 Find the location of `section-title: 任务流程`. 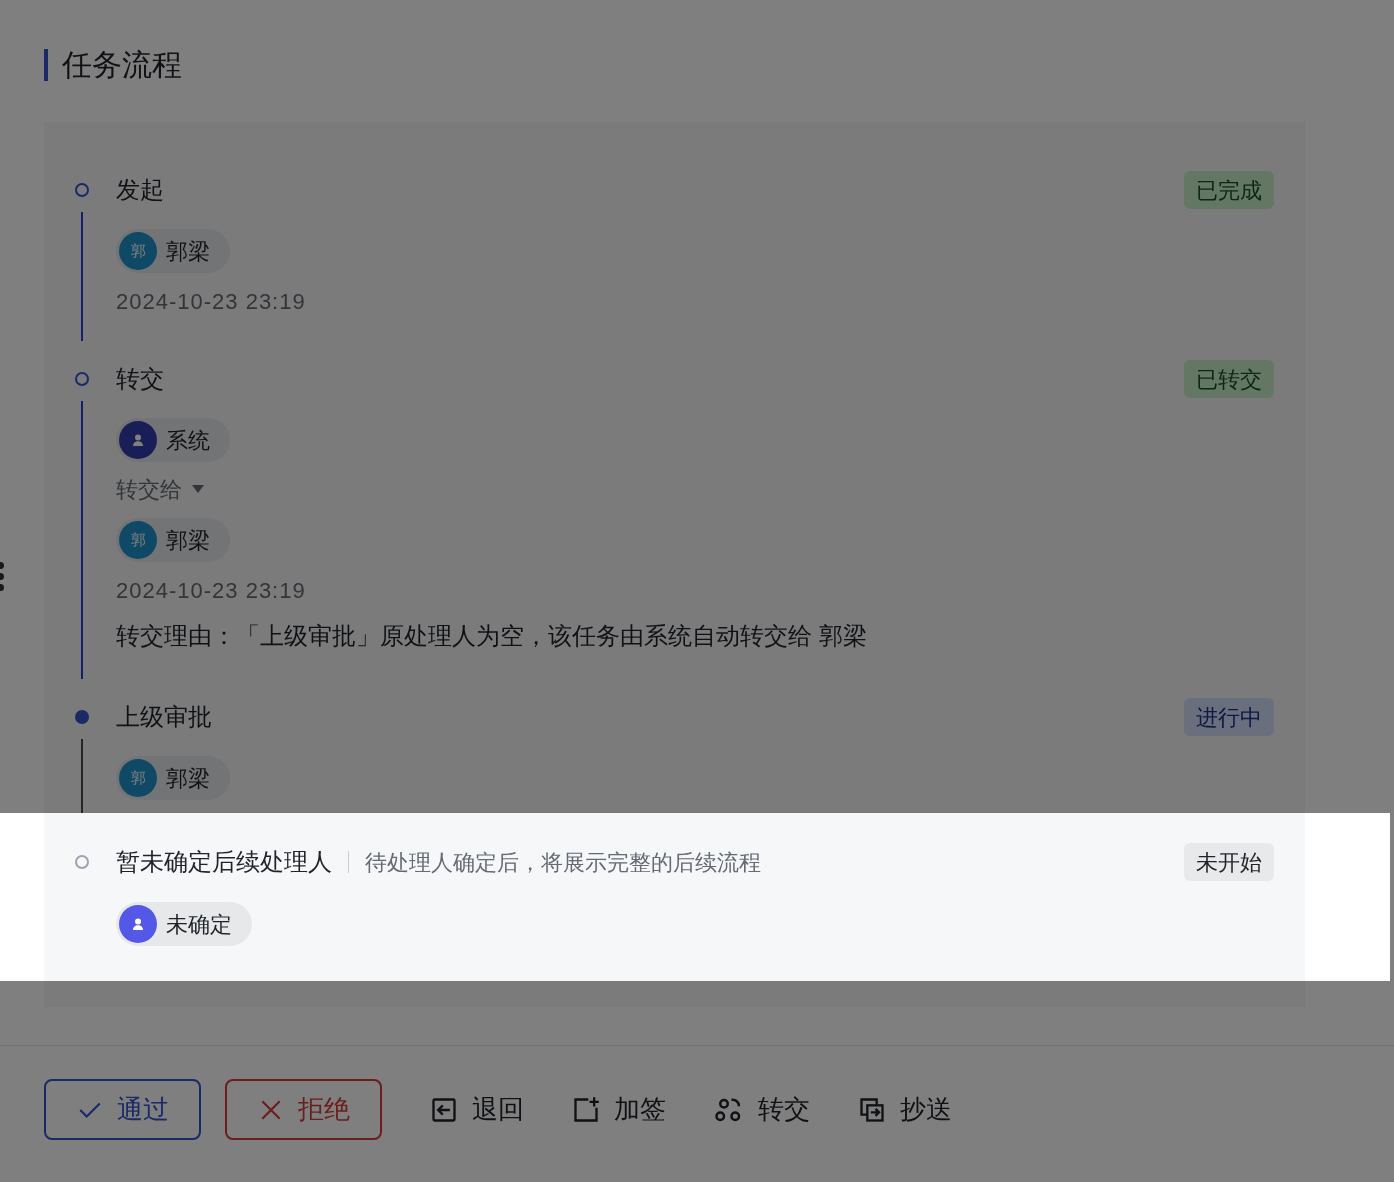

section-title: 任务流程 is located at coordinates (122, 65).